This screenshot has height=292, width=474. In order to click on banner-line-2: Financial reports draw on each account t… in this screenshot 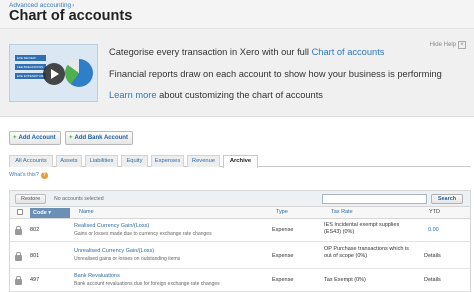, I will do `click(275, 74)`.